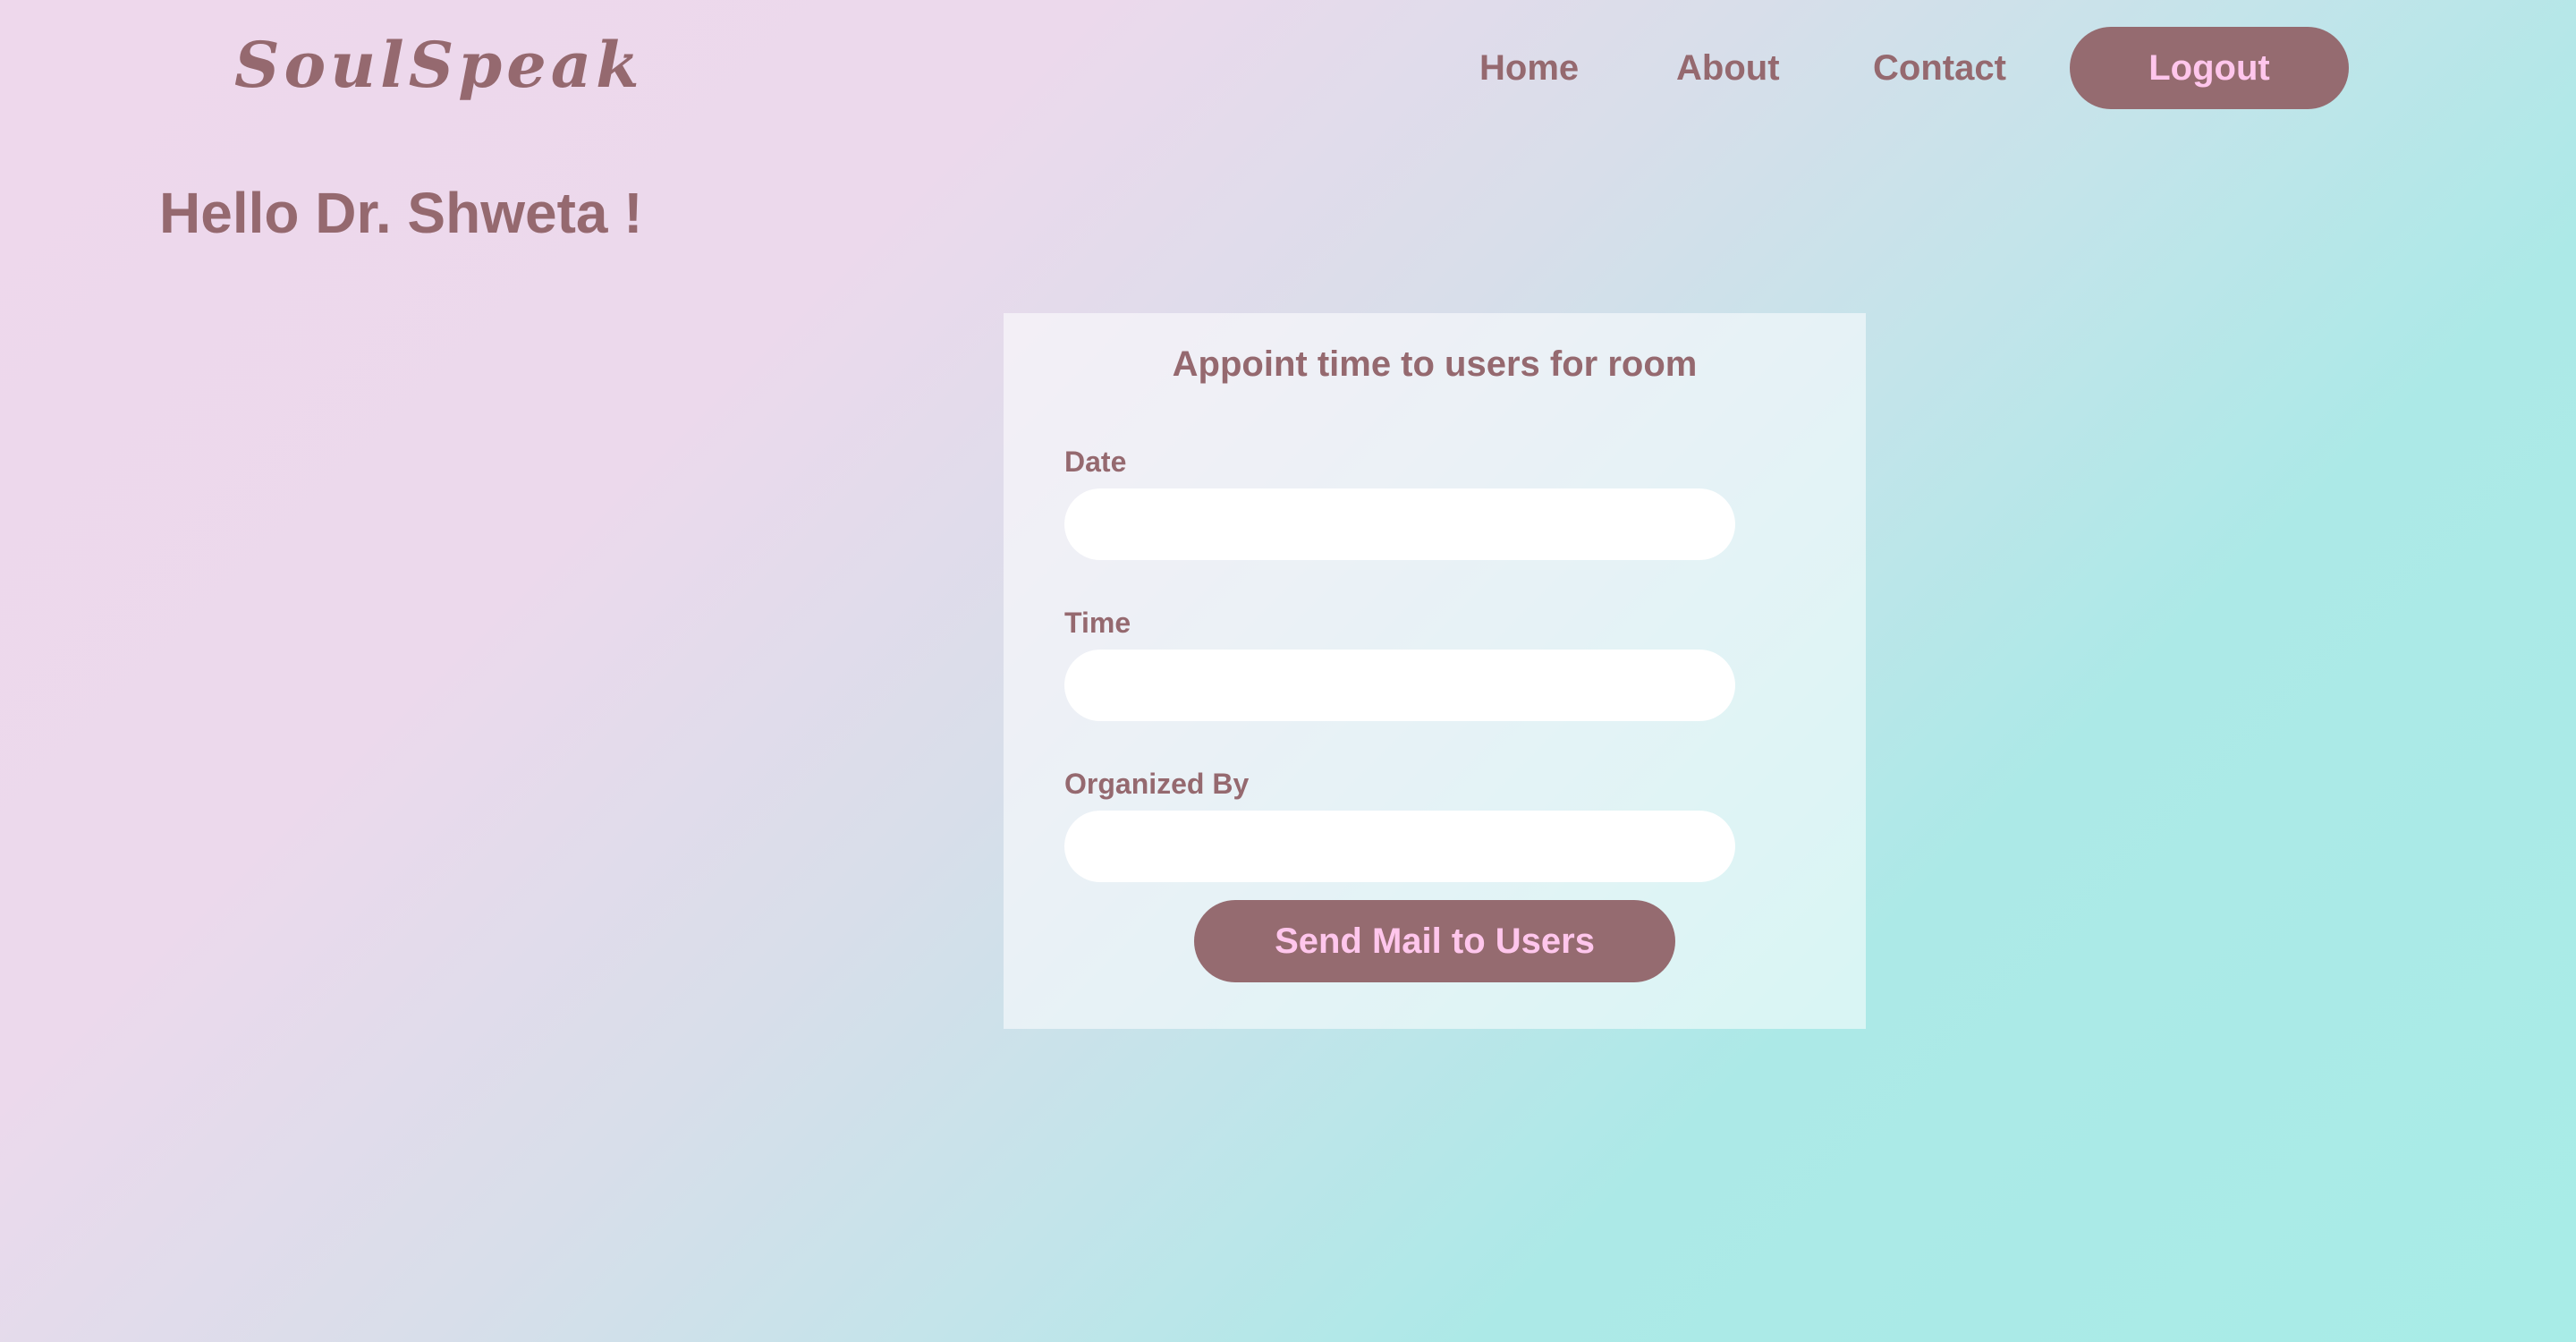 Image resolution: width=2576 pixels, height=1342 pixels. Describe the element at coordinates (1728, 68) in the screenshot. I see `nav-link-about: About` at that location.